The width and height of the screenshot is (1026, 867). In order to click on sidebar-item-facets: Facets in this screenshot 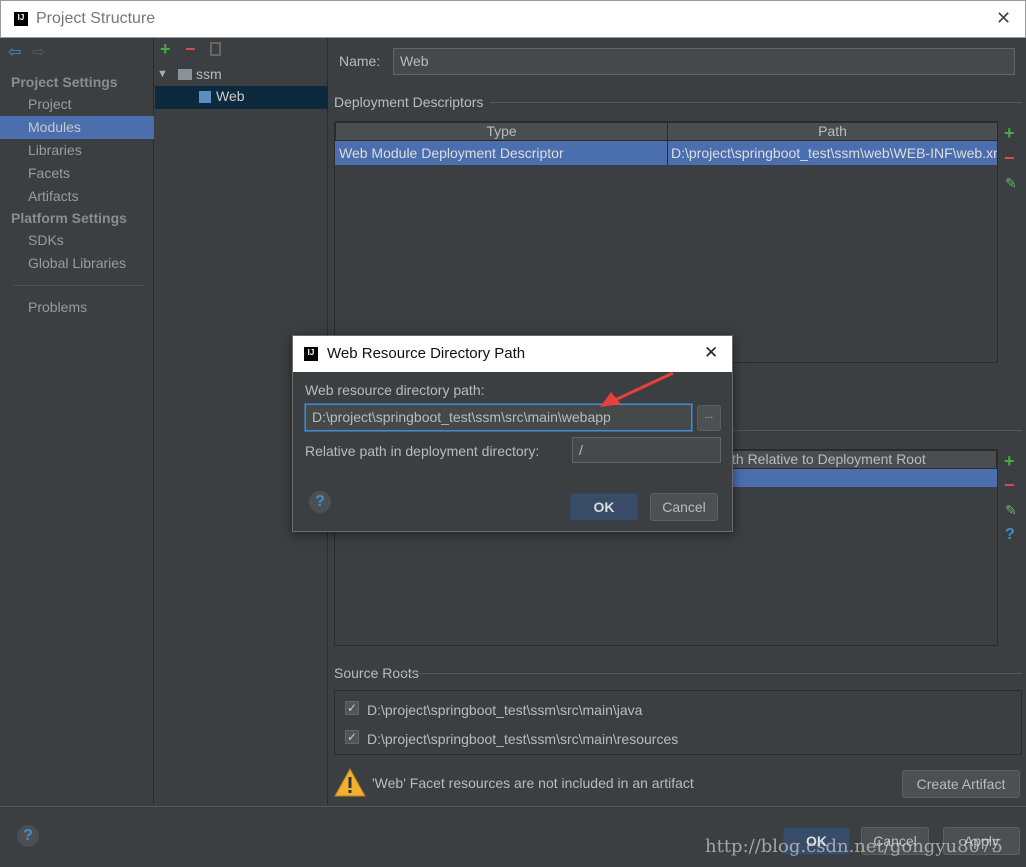, I will do `click(77, 173)`.